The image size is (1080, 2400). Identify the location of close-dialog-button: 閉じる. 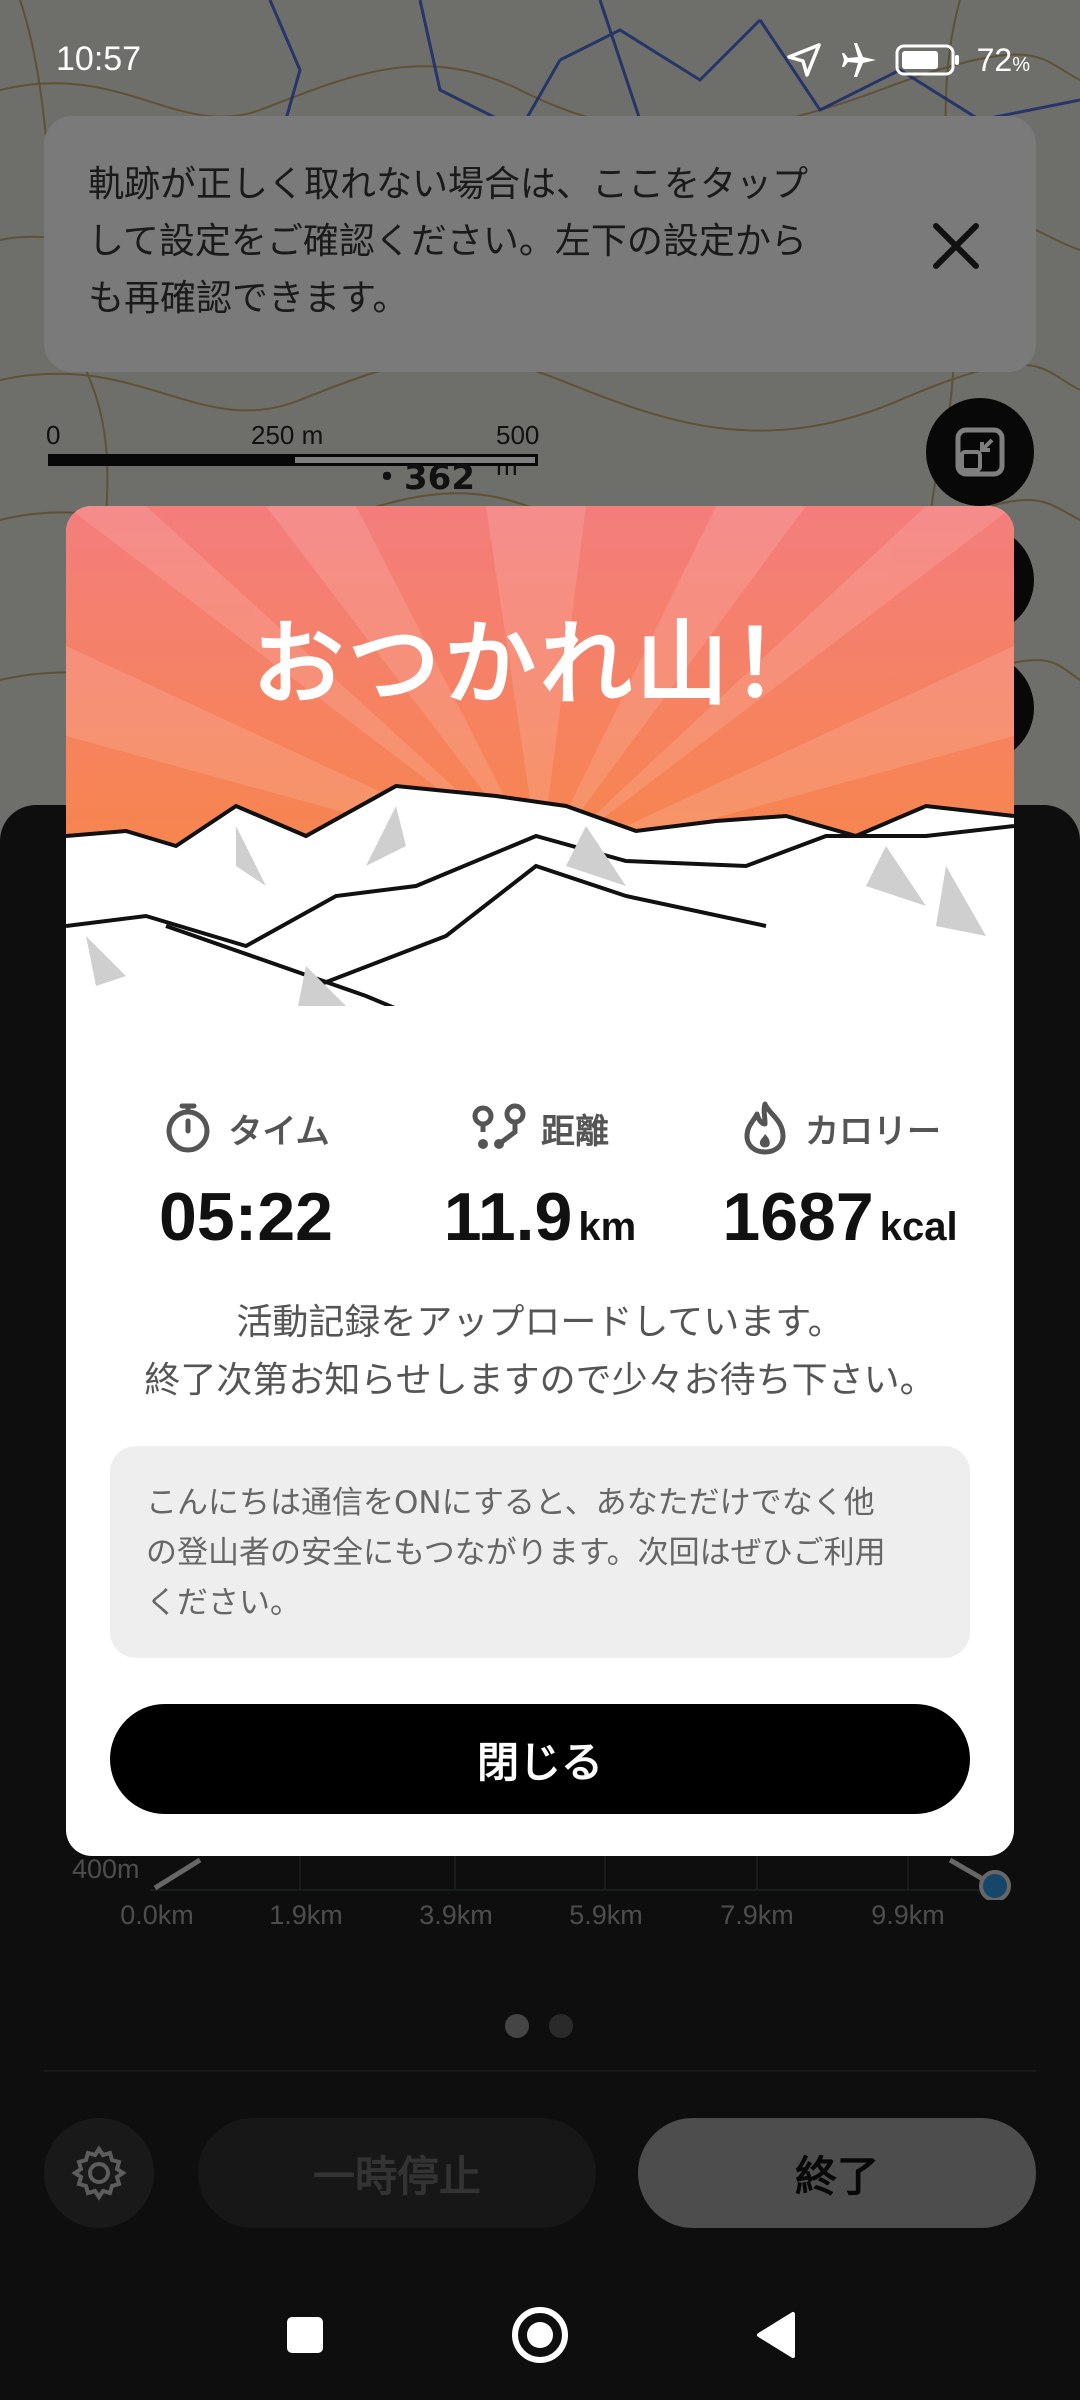
(540, 1759).